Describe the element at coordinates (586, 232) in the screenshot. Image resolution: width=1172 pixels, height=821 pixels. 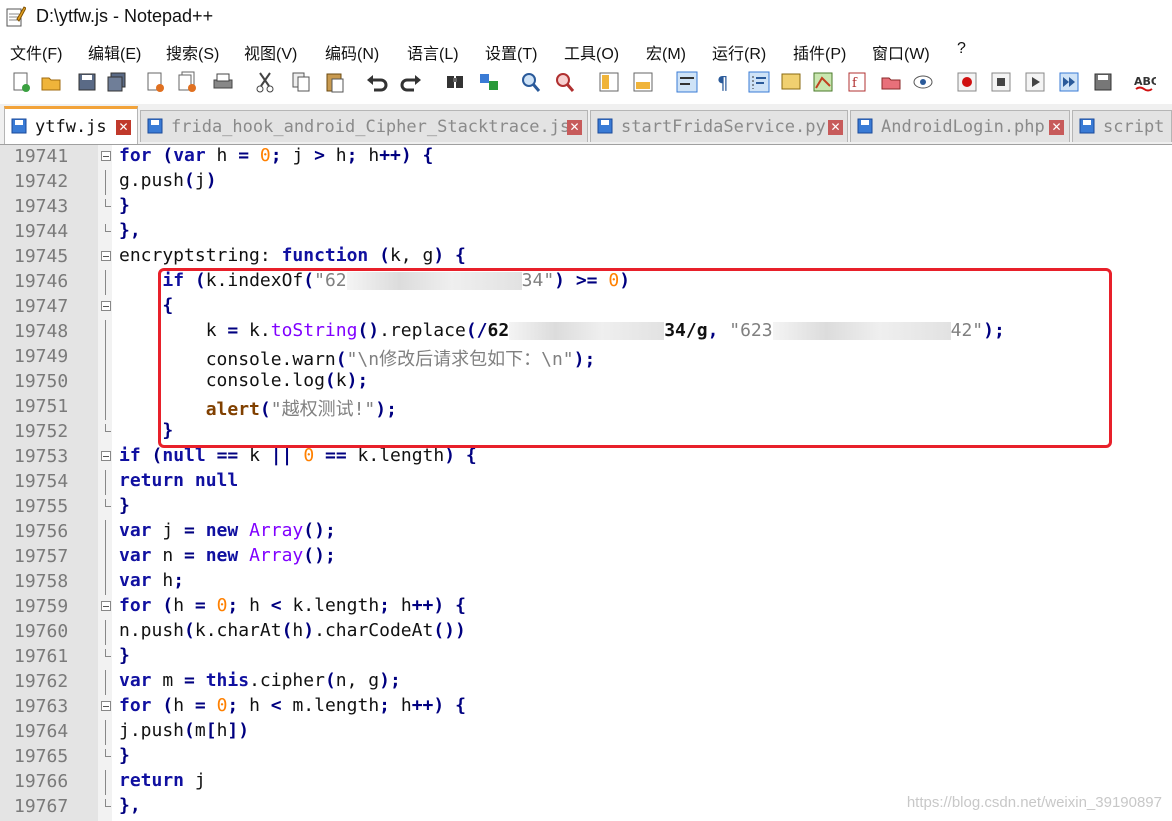
I see `code-line: 19744},` at that location.